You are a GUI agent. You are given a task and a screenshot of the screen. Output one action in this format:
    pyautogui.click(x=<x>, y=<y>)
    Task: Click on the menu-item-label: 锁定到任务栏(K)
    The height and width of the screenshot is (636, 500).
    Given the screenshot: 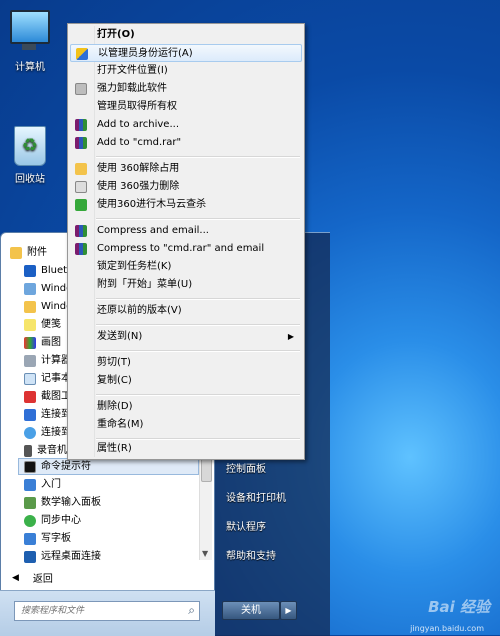 What is the action you would take?
    pyautogui.click(x=134, y=266)
    